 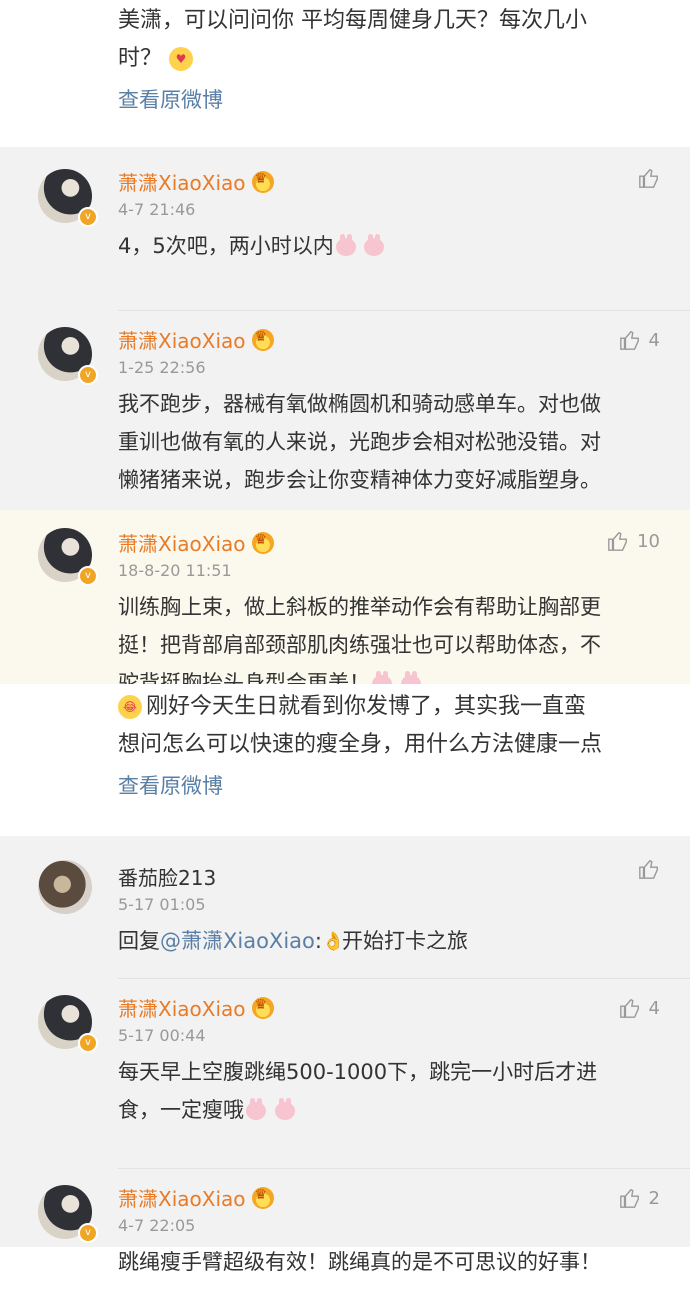 What do you see at coordinates (345, 907) in the screenshot?
I see `comment-item: 番茄脸213 5-17 01:05 回复@萧潇XiaoXiao:👌开始打卡之旅` at bounding box center [345, 907].